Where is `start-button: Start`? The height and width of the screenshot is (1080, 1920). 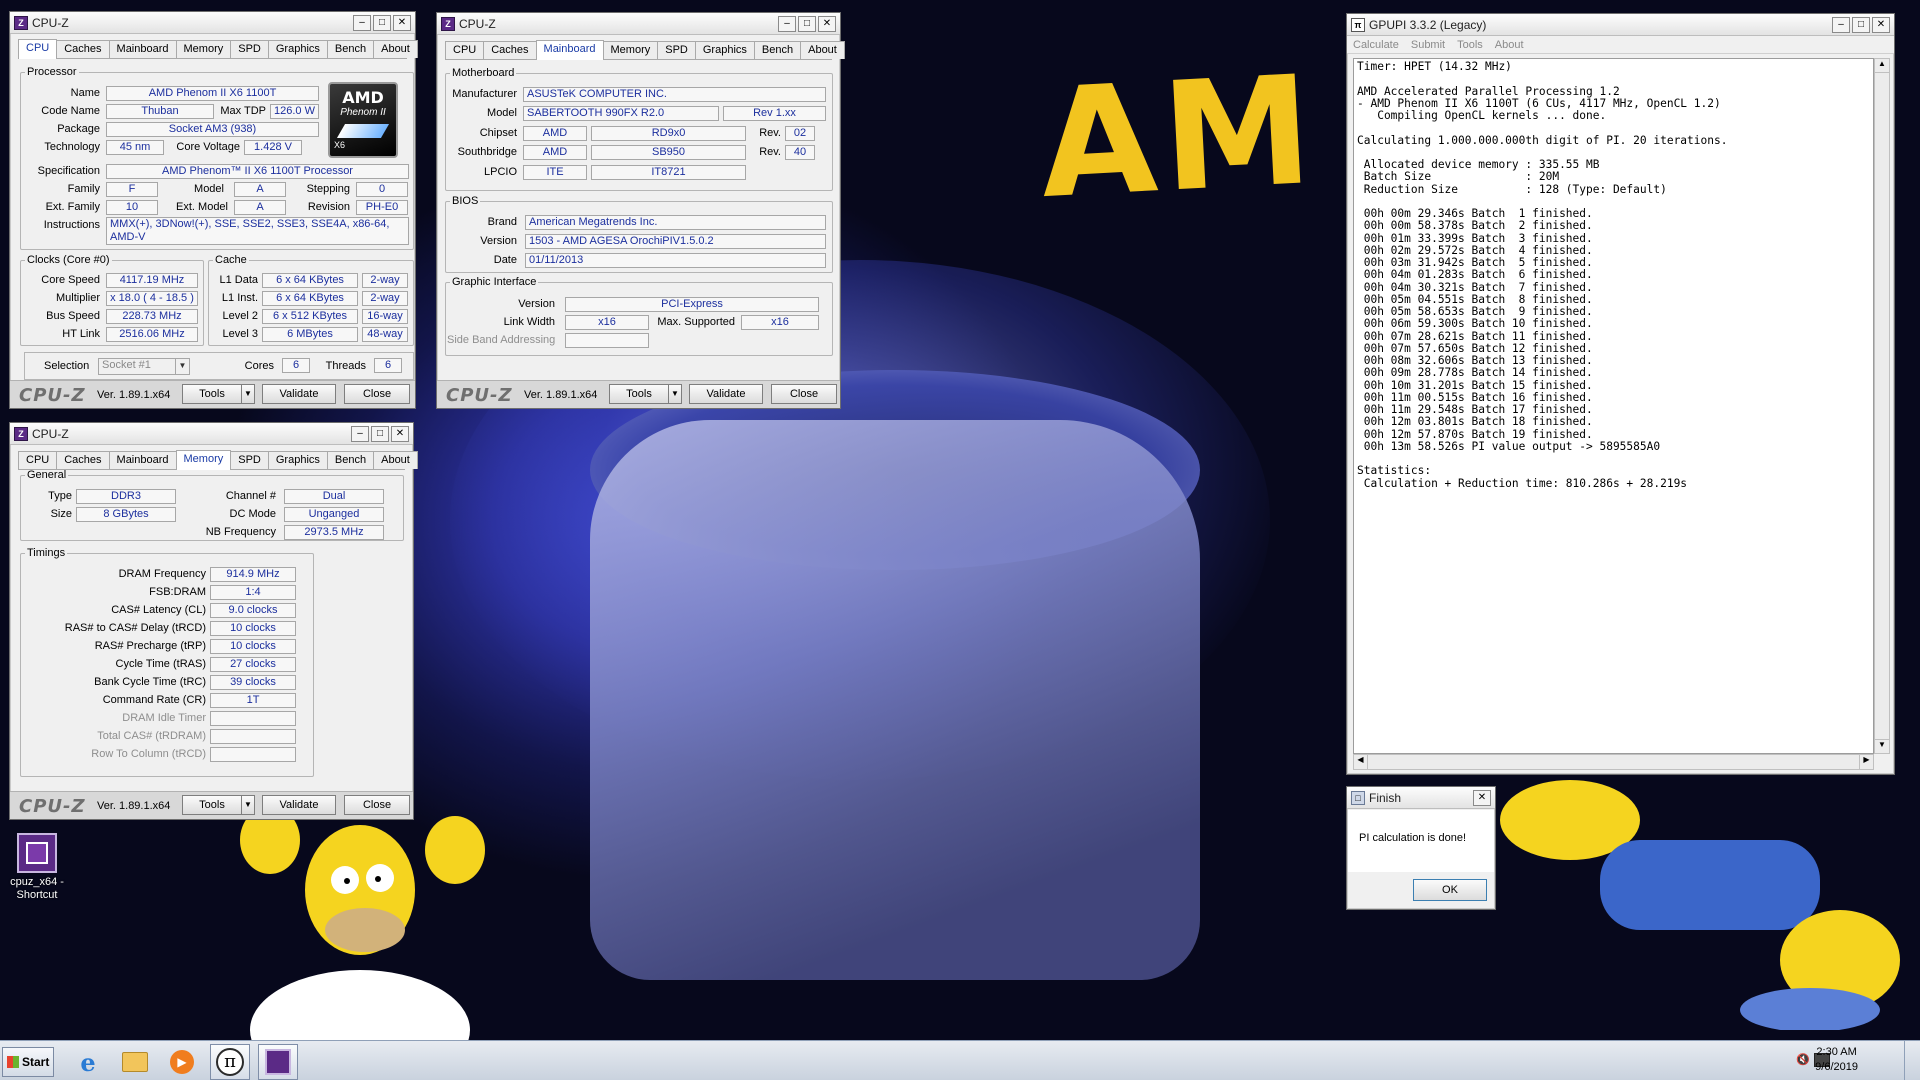
start-button: Start is located at coordinates (28, 1062).